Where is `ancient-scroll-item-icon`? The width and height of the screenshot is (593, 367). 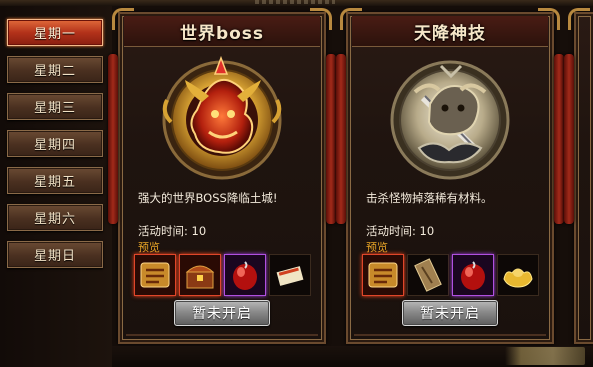
ancient-scroll-item-icon is located at coordinates (428, 275).